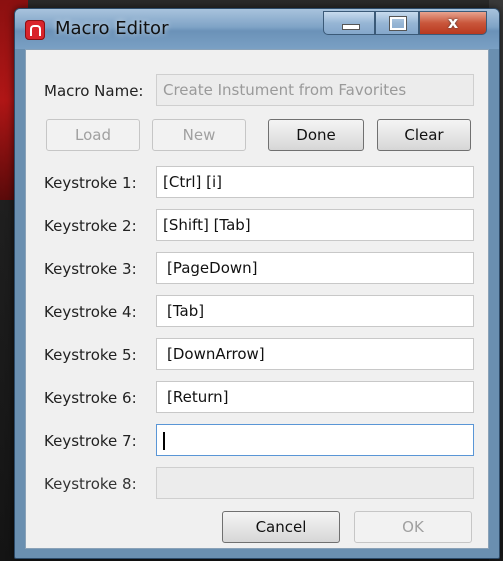 This screenshot has width=503, height=561. What do you see at coordinates (94, 91) in the screenshot?
I see `macro-name-label: Macro Name:` at bounding box center [94, 91].